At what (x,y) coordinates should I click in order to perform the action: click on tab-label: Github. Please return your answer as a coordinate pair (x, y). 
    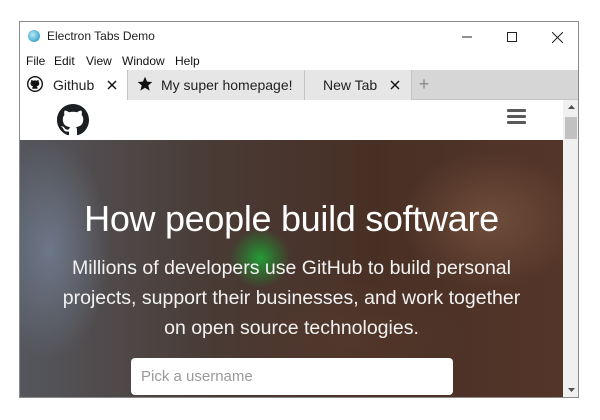
    Looking at the image, I should click on (74, 85).